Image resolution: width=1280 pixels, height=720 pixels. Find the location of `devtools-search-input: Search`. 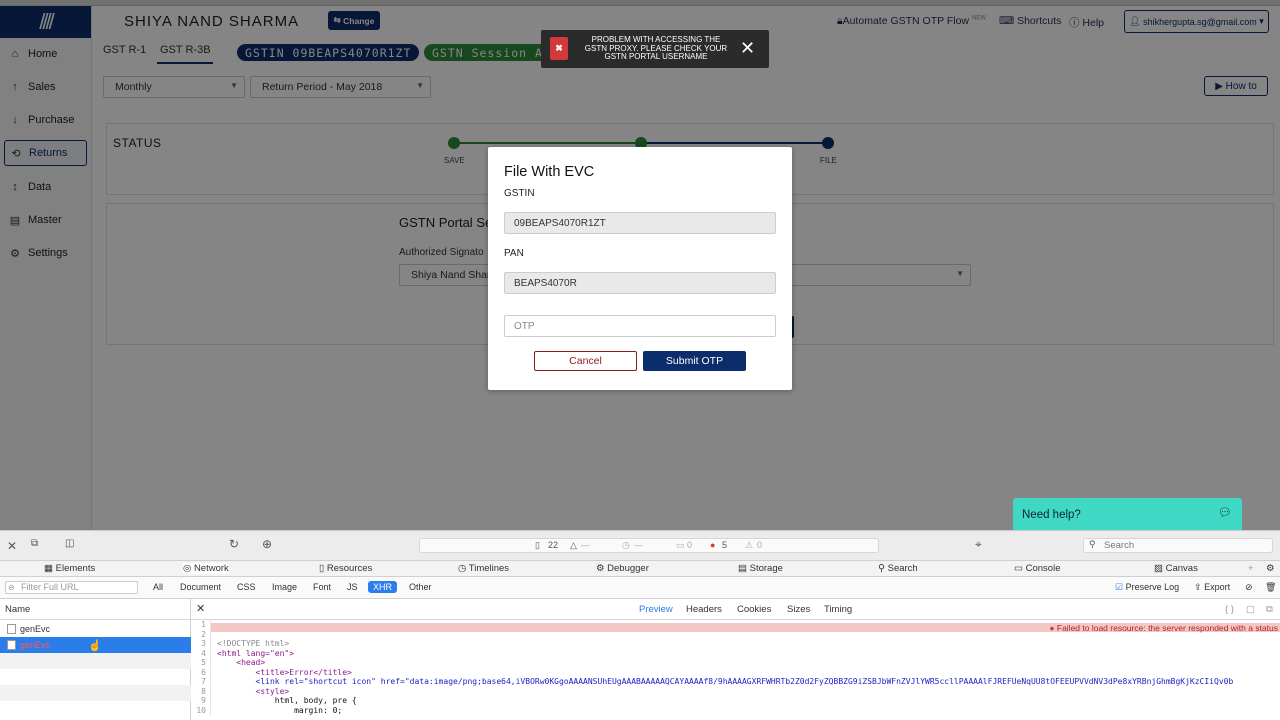

devtools-search-input: Search is located at coordinates (1178, 545).